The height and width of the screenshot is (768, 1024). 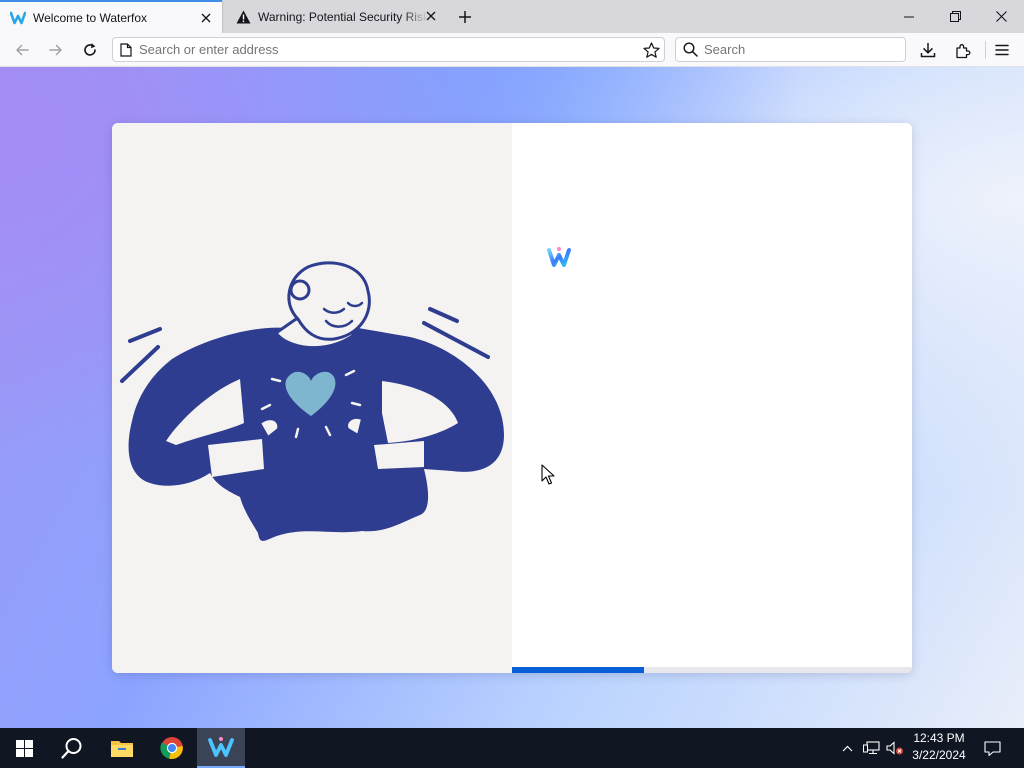 I want to click on network-tray-button, so click(x=871, y=748).